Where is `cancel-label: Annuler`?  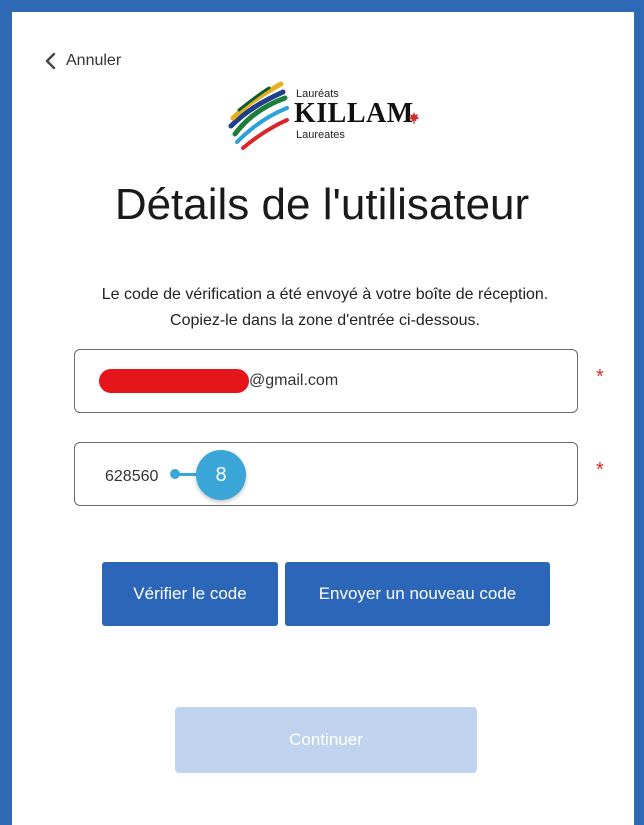
cancel-label: Annuler is located at coordinates (94, 60).